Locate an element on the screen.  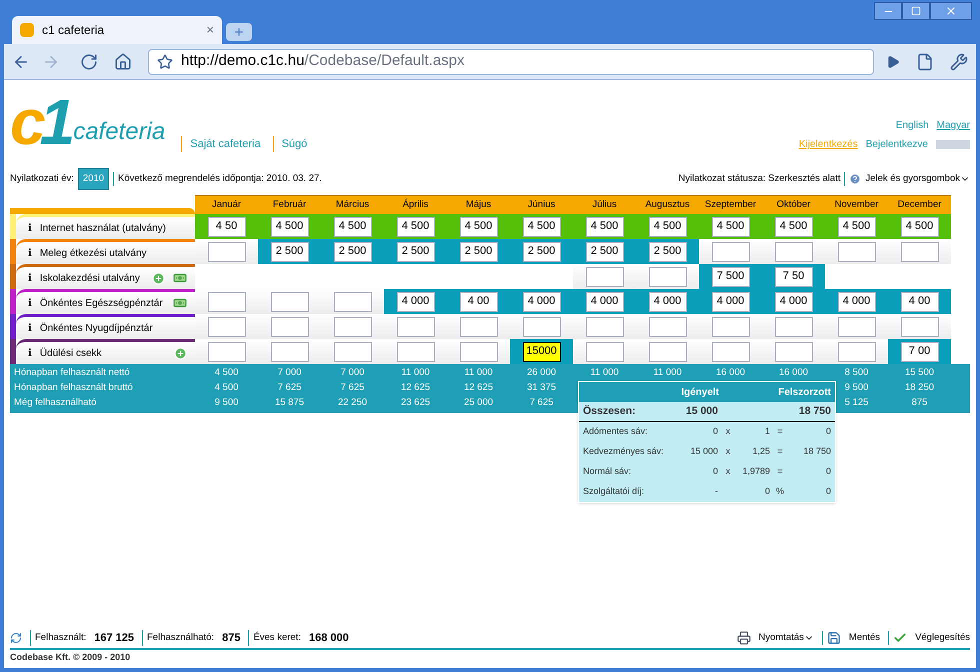
amount-field: 7 00 is located at coordinates (919, 352).